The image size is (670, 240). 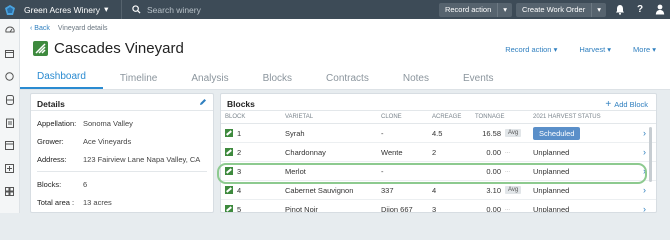 What do you see at coordinates (660, 9) in the screenshot?
I see `user-icon` at bounding box center [660, 9].